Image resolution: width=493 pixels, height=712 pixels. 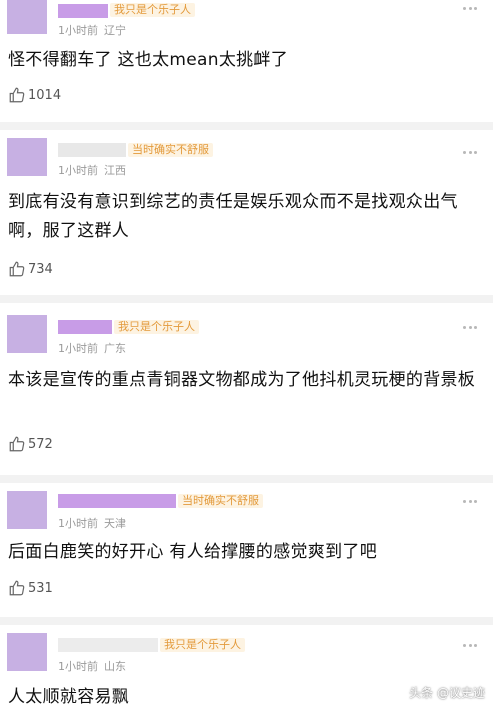 What do you see at coordinates (115, 666) in the screenshot?
I see `comment-location: 山东` at bounding box center [115, 666].